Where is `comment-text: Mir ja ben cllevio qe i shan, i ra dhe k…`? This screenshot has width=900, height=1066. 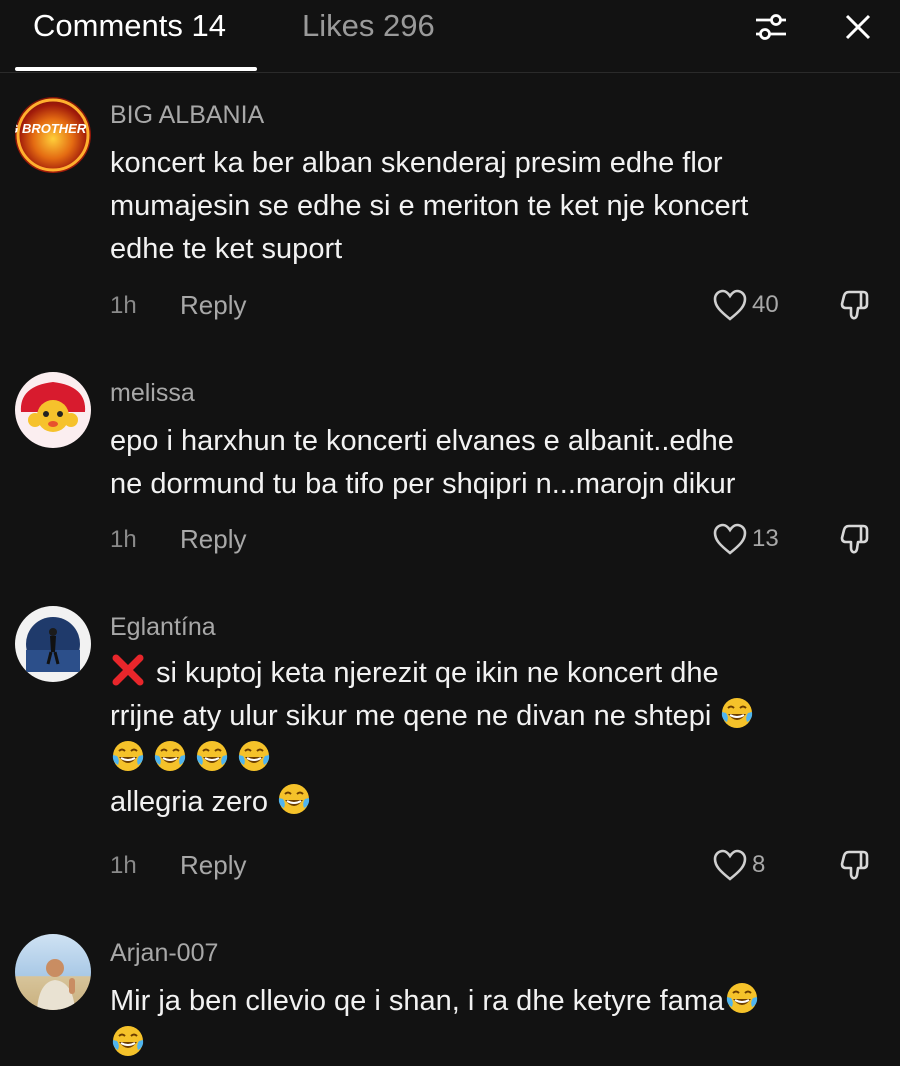
comment-text: Mir ja ben cllevio qe i shan, i ra dhe k… is located at coordinates (490, 1023).